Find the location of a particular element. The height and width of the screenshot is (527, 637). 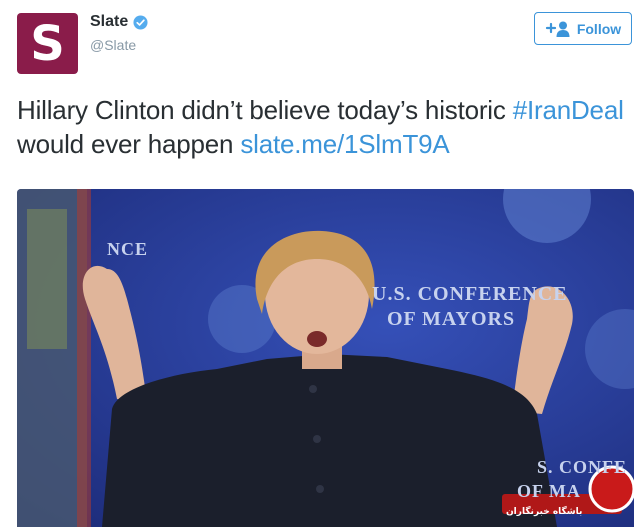

verified-badge-icon is located at coordinates (140, 22).